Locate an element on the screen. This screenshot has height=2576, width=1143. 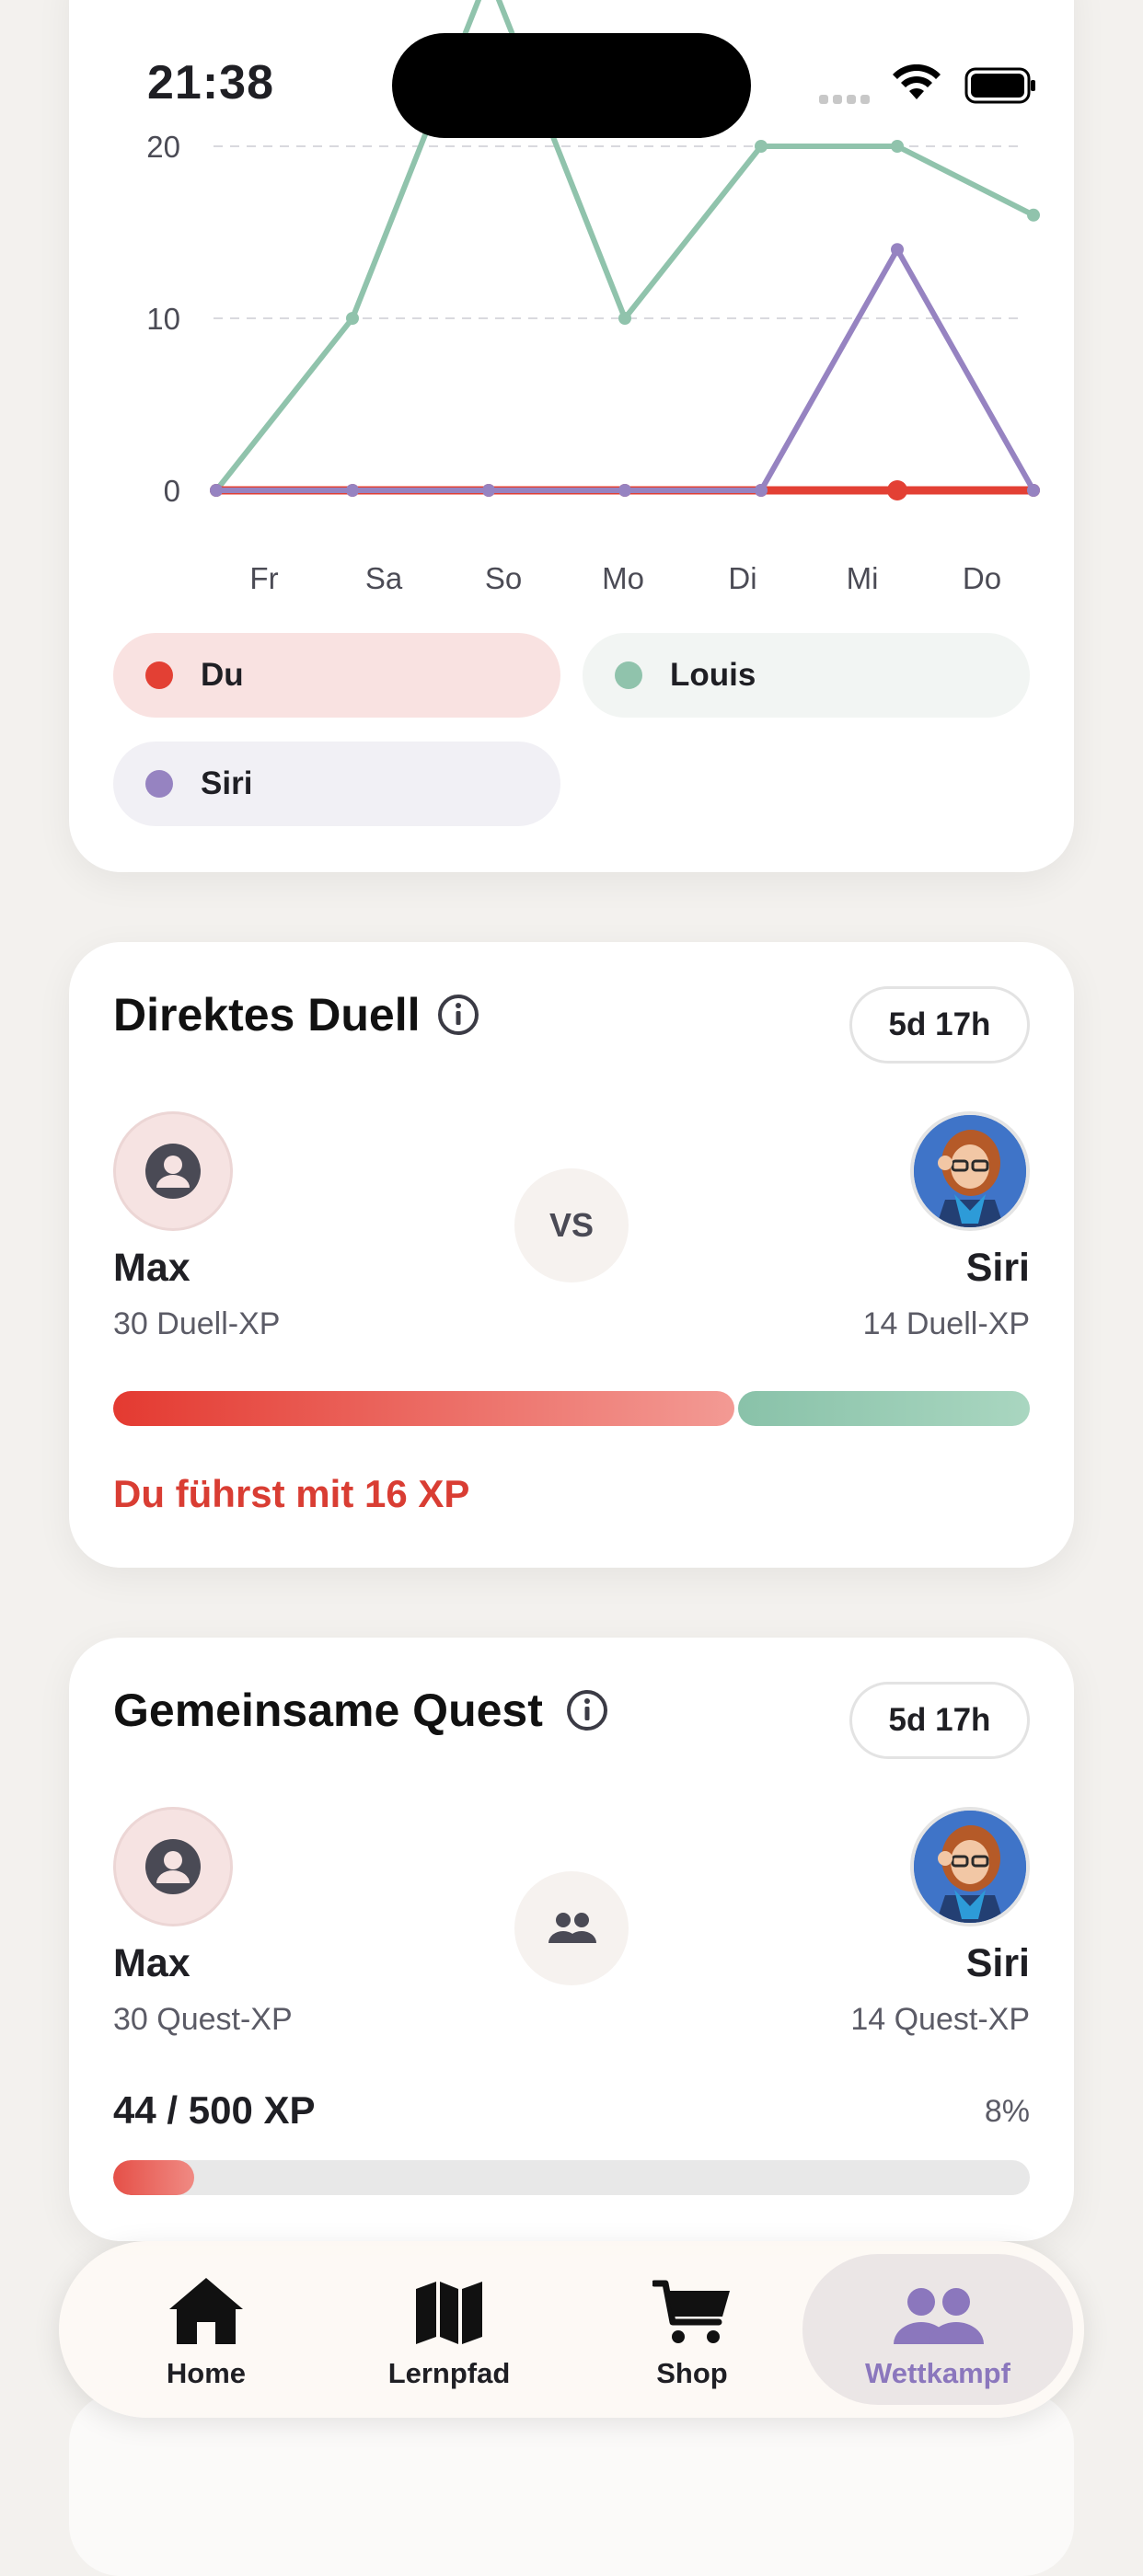
quest-progress-bar is located at coordinates (571, 2177).